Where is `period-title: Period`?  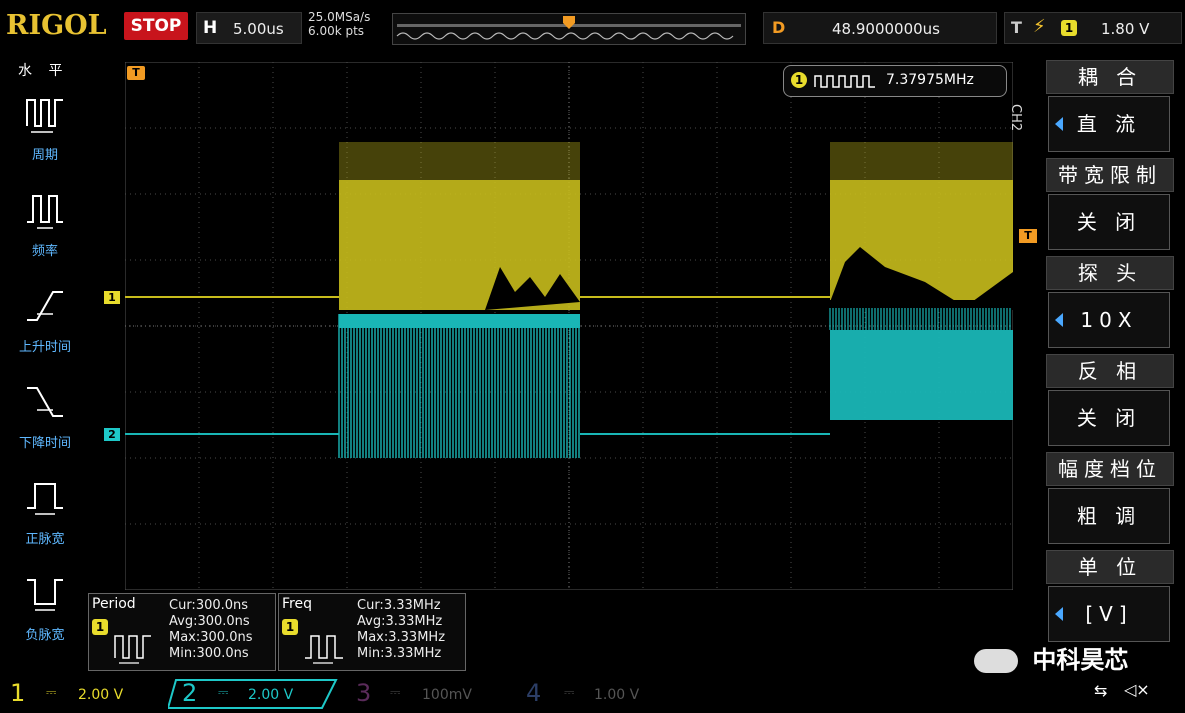
period-title: Period is located at coordinates (114, 604).